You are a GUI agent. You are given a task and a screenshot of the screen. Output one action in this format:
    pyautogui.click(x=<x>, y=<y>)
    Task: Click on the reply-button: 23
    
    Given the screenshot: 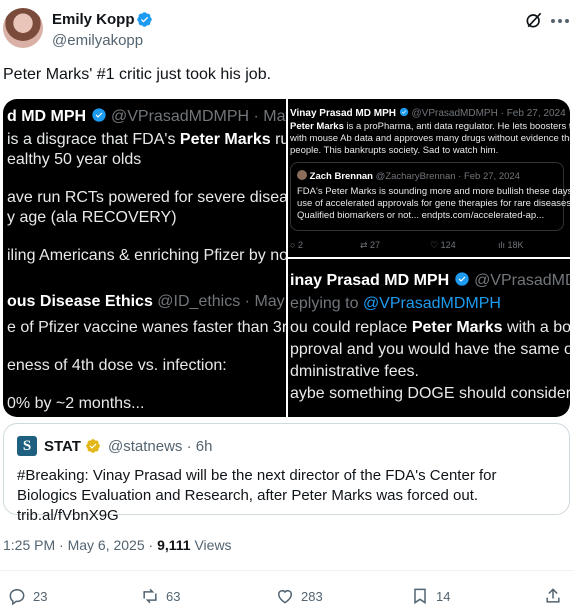 What is the action you would take?
    pyautogui.click(x=27, y=596)
    